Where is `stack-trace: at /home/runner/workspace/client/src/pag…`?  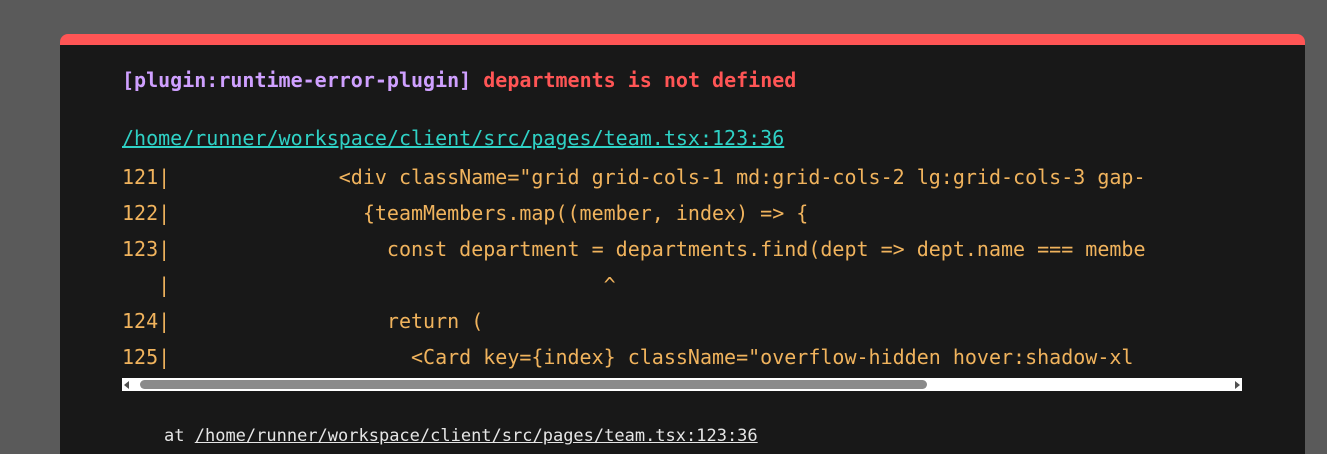 stack-trace: at /home/runner/workspace/client/src/pag… is located at coordinates (461, 436).